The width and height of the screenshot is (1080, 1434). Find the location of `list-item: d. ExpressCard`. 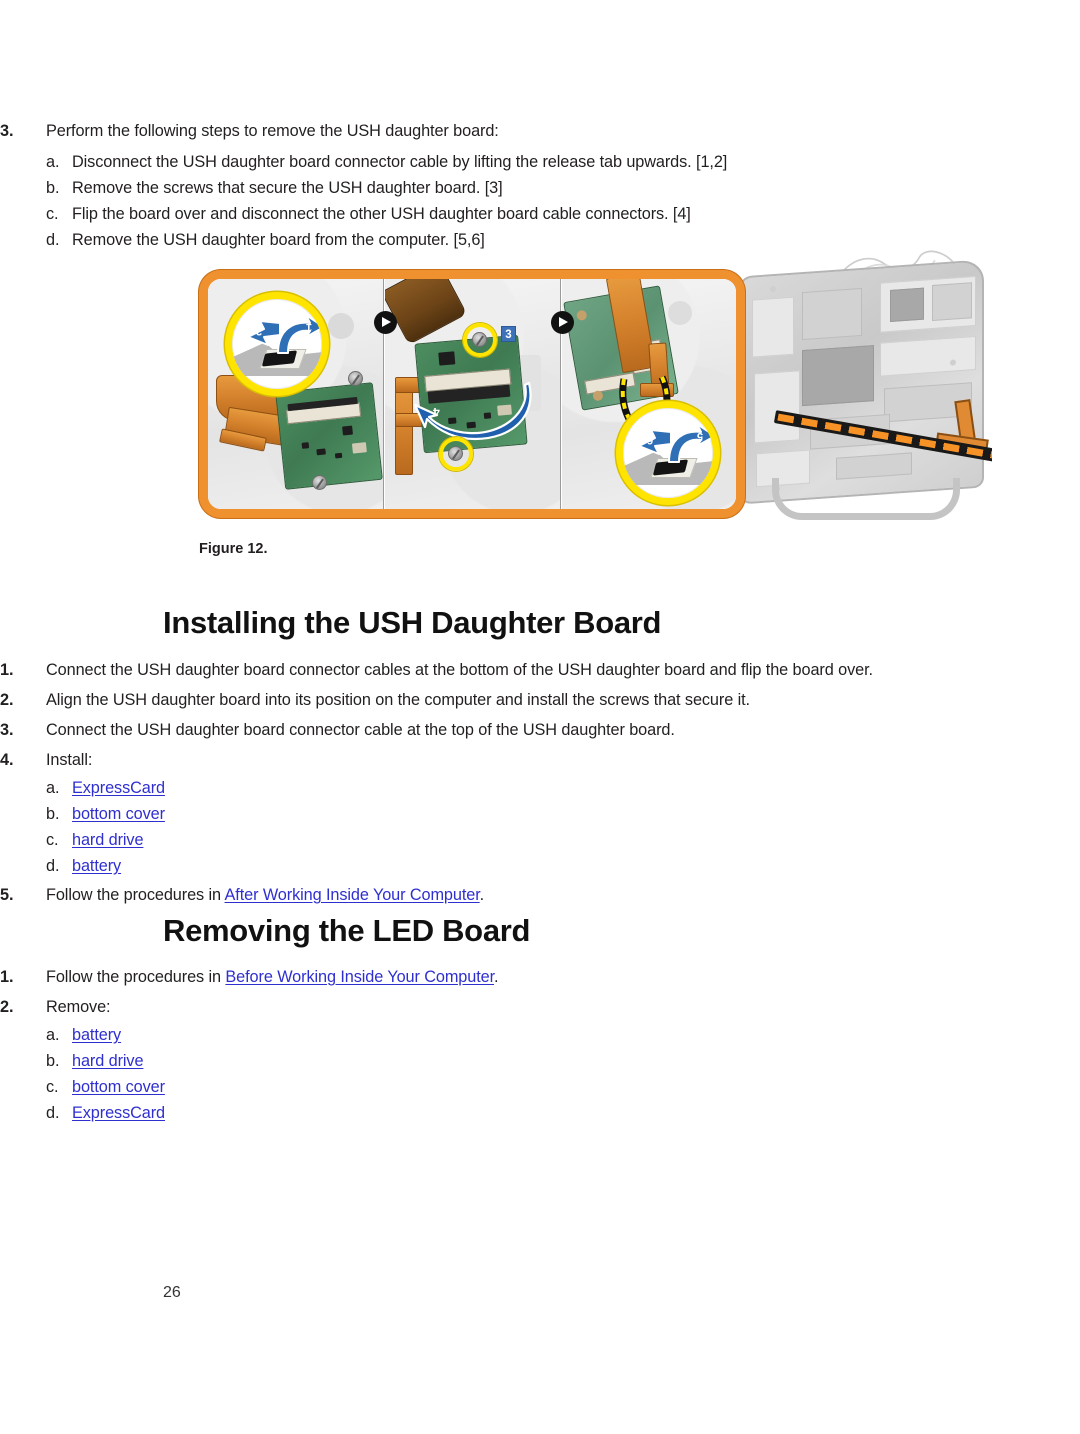

list-item: d. ExpressCard is located at coordinates (540, 1113).